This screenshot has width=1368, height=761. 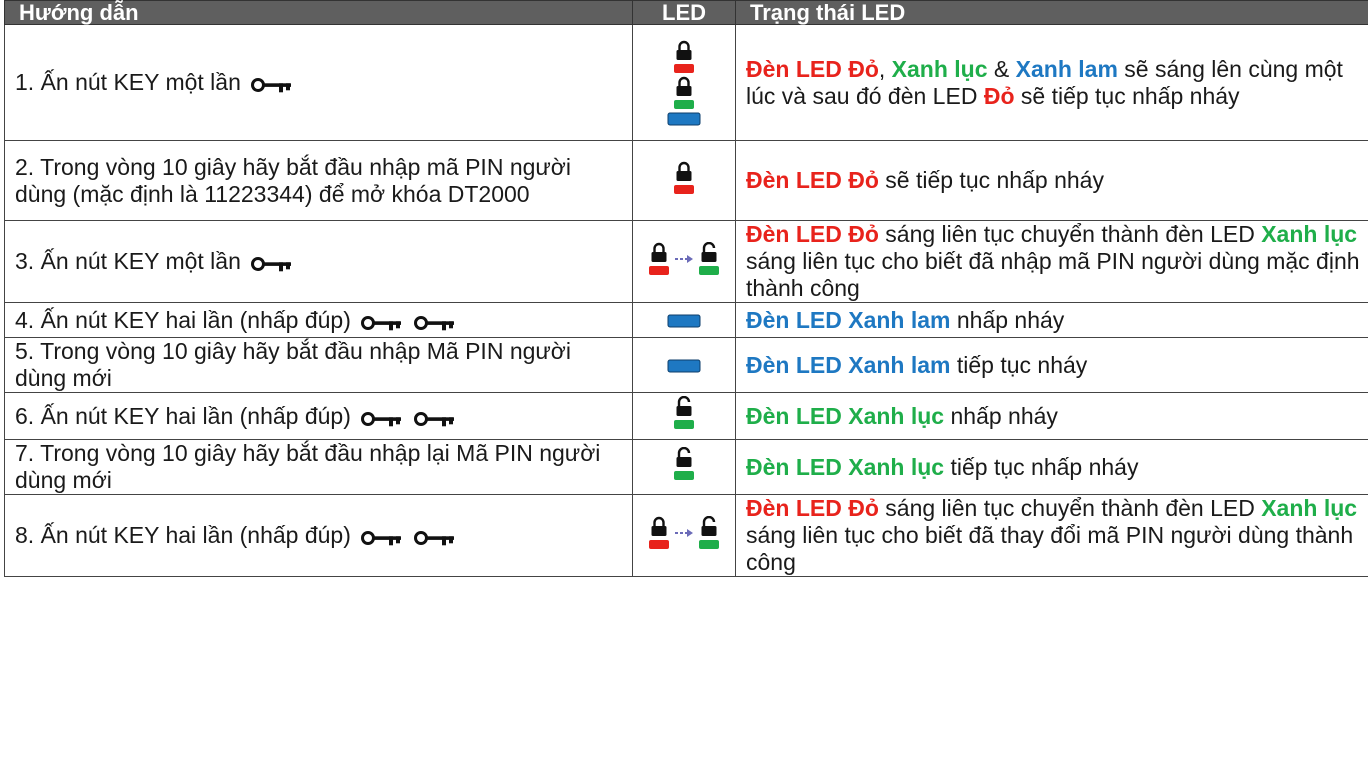 What do you see at coordinates (1019, 364) in the screenshot?
I see `state-text: tiếp tục nháy` at bounding box center [1019, 364].